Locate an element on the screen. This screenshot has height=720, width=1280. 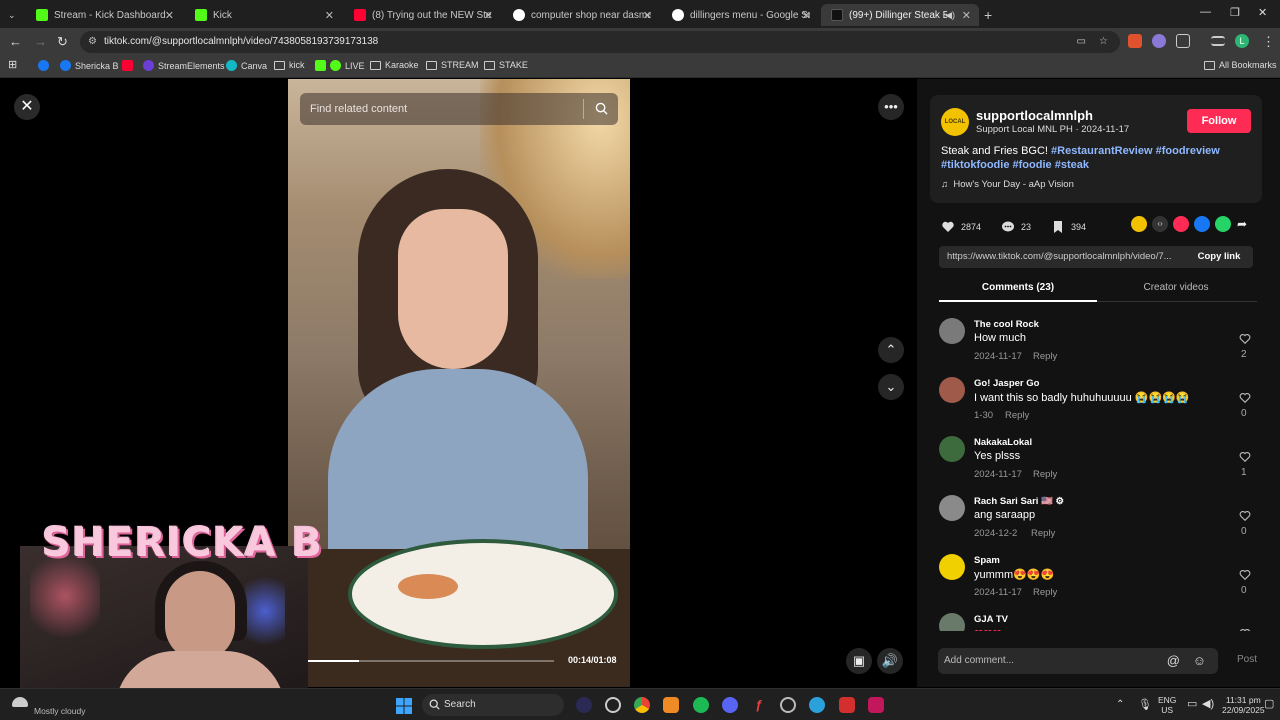
new-tab-button: + is located at coordinates (992, 15).